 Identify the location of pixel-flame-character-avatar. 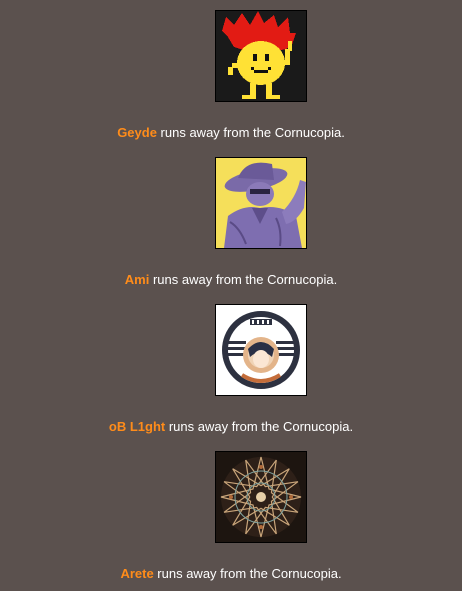
(261, 56).